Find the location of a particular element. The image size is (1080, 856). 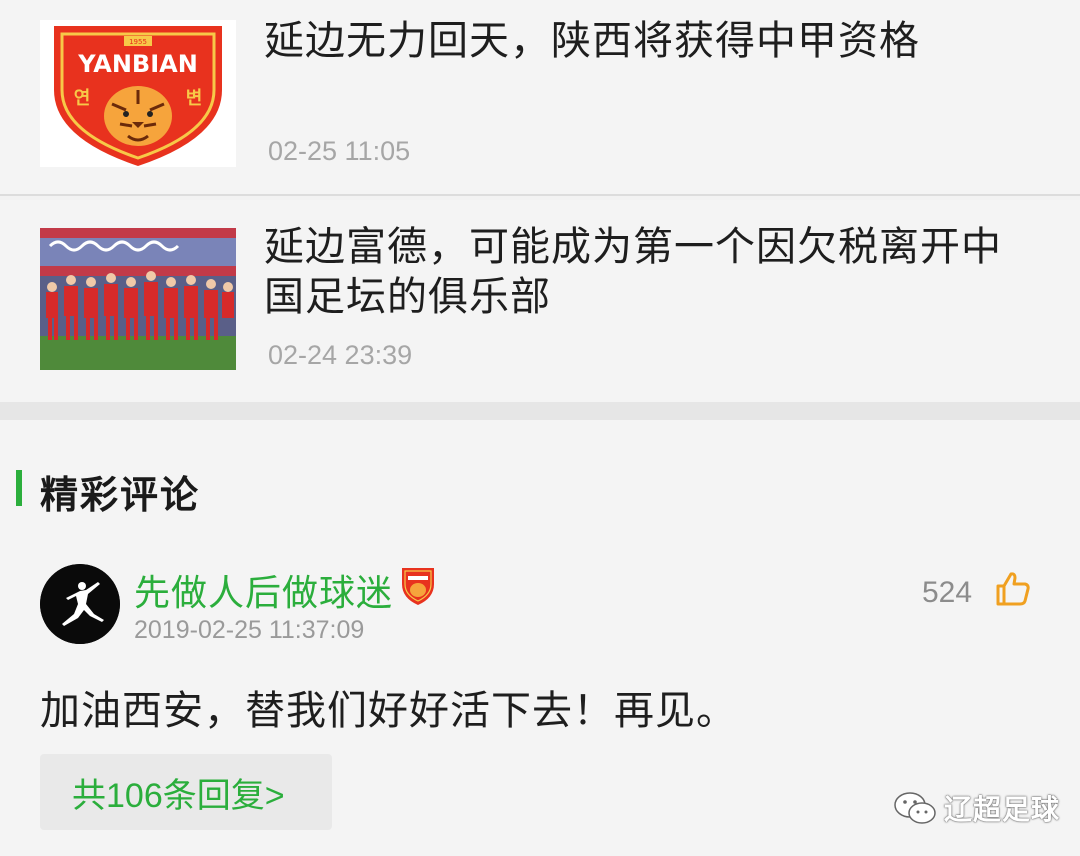

like-count: 524 is located at coordinates (947, 592).